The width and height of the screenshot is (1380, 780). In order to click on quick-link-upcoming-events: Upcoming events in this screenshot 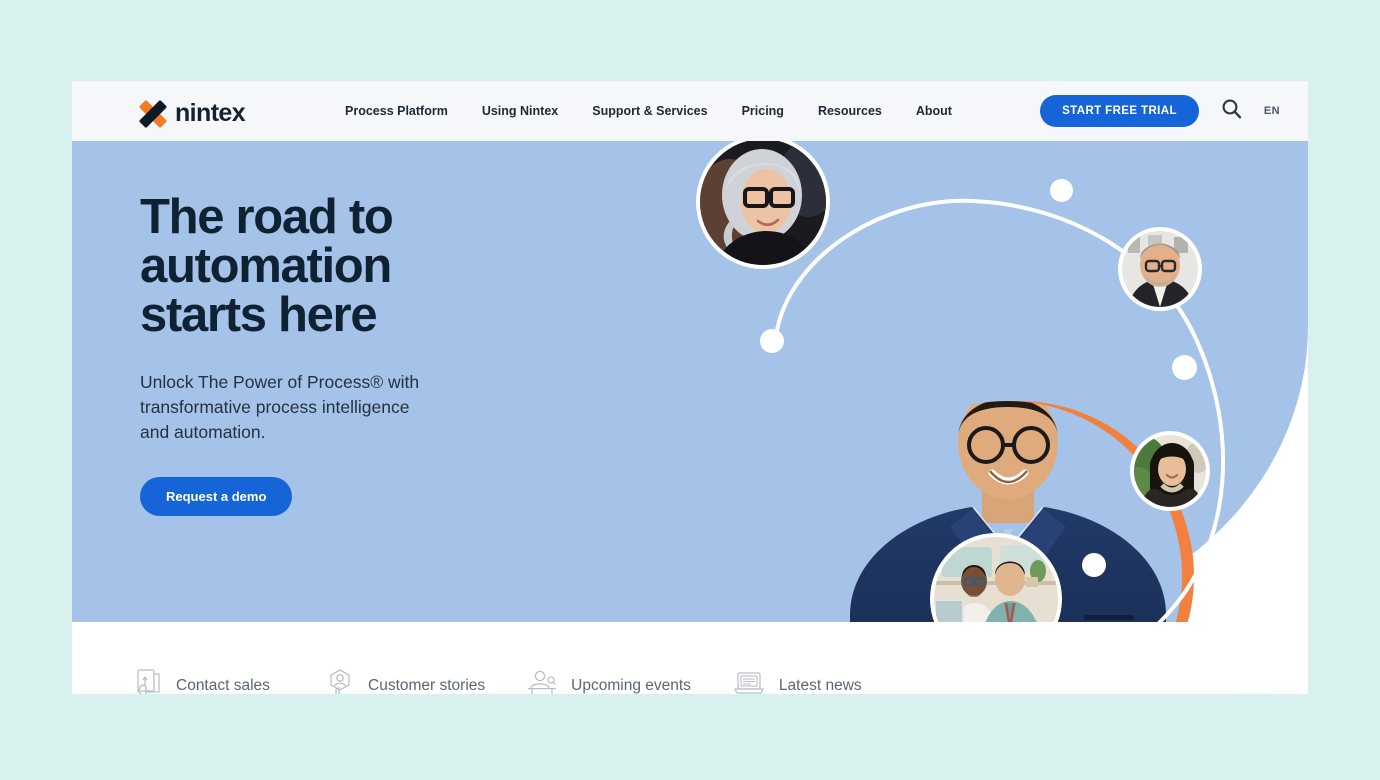, I will do `click(609, 681)`.